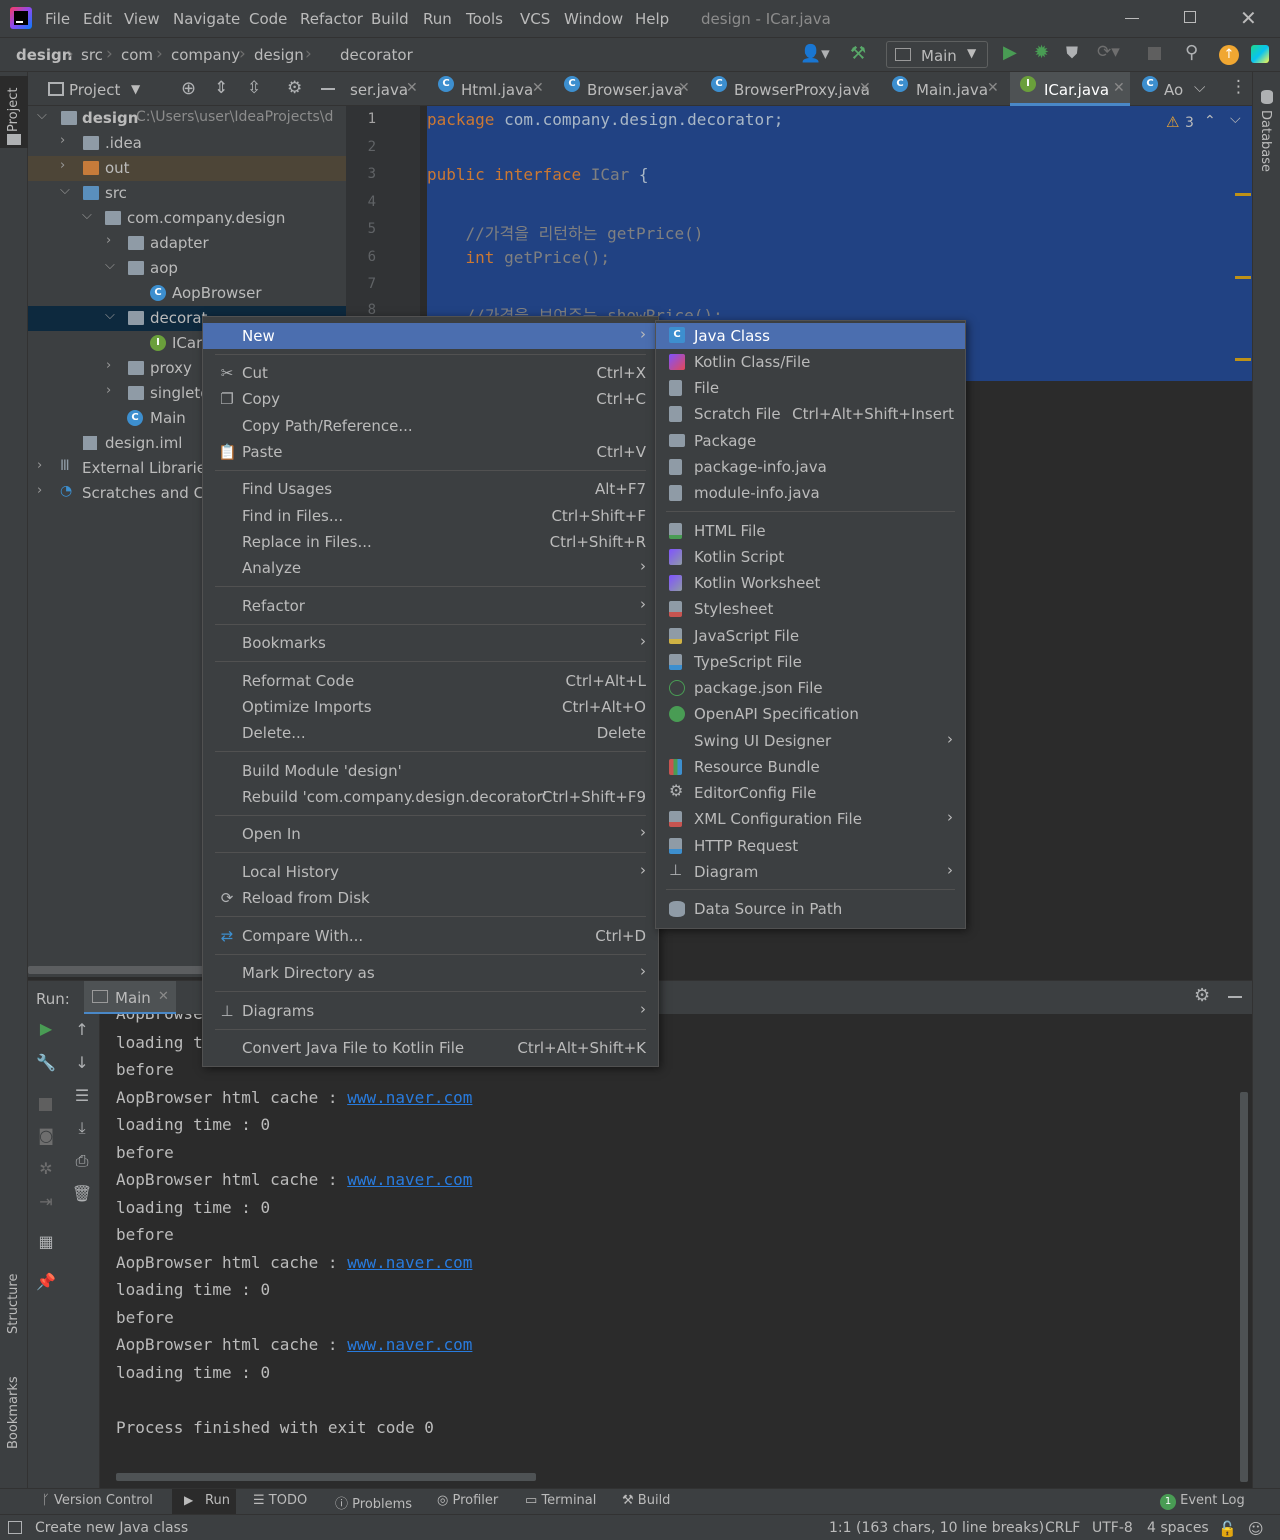 The height and width of the screenshot is (1540, 1280). What do you see at coordinates (82, 1193) in the screenshot?
I see `trash-icon: 🗑` at bounding box center [82, 1193].